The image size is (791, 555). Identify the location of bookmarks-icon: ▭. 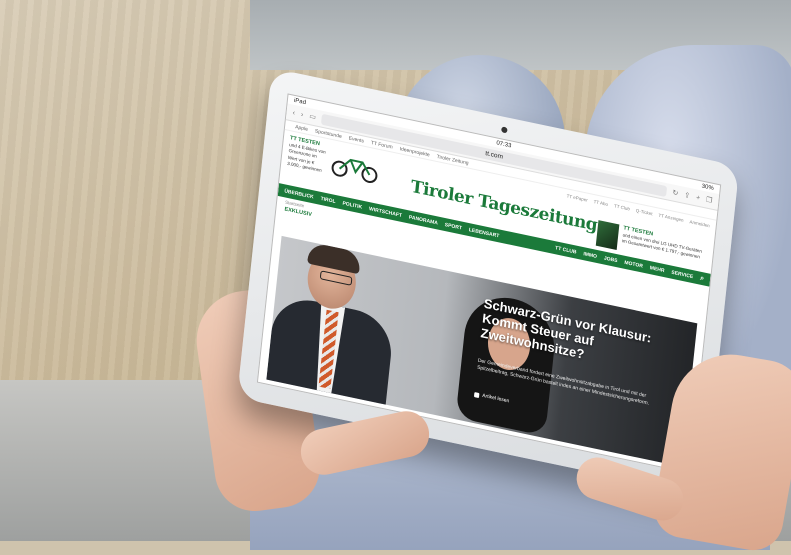
(312, 116).